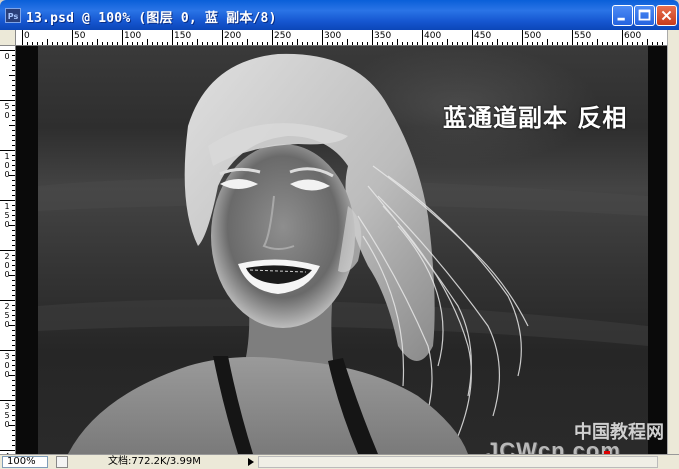 Image resolution: width=679 pixels, height=469 pixels. What do you see at coordinates (535, 118) in the screenshot?
I see `canvas-caption: 蓝通道副本 反相` at bounding box center [535, 118].